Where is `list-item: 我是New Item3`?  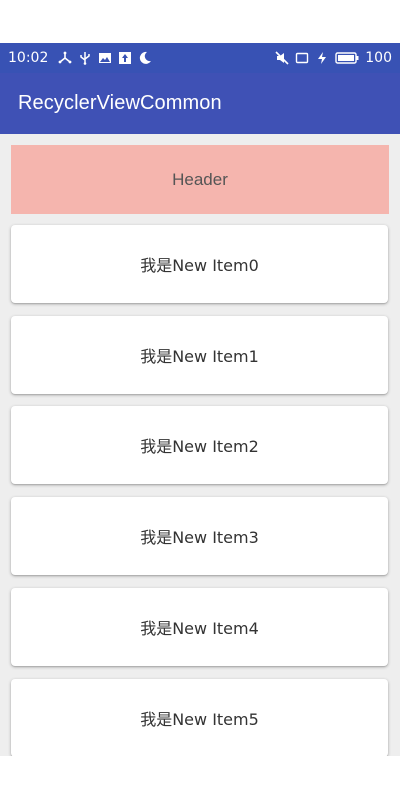 list-item: 我是New Item3 is located at coordinates (199, 536).